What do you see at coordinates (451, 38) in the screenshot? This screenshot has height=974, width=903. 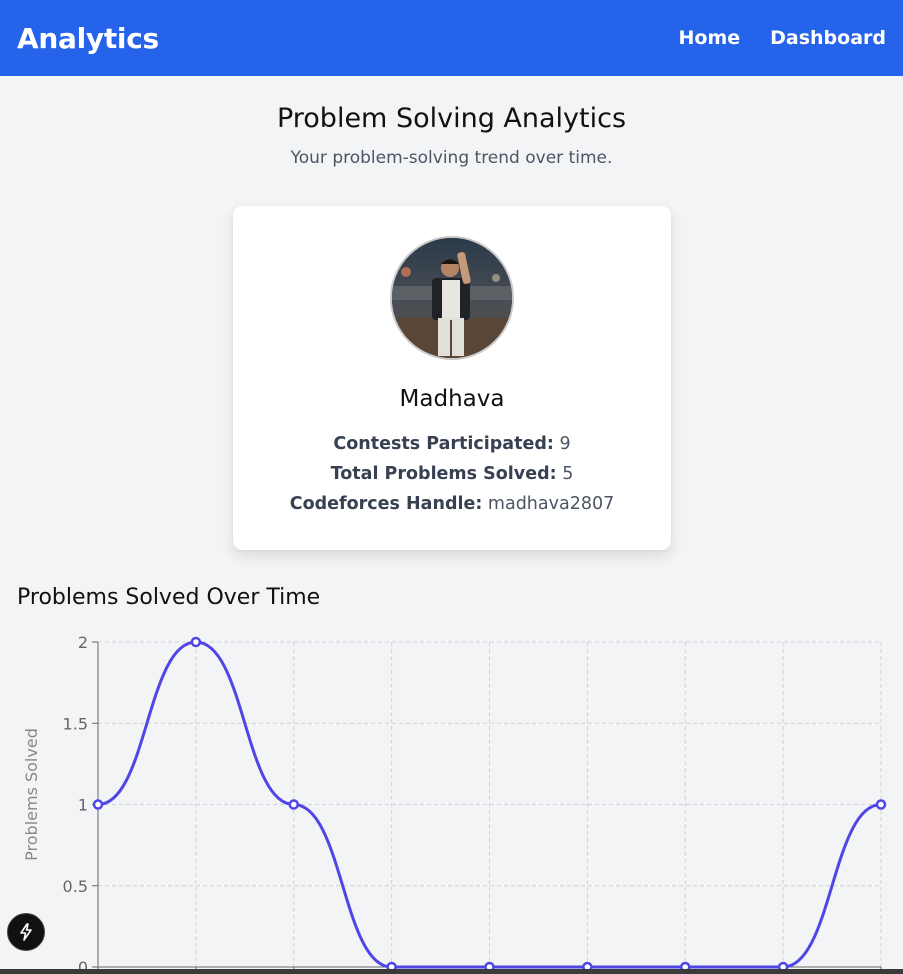 I see `top-navbar: Analytics Home Dashboard` at bounding box center [451, 38].